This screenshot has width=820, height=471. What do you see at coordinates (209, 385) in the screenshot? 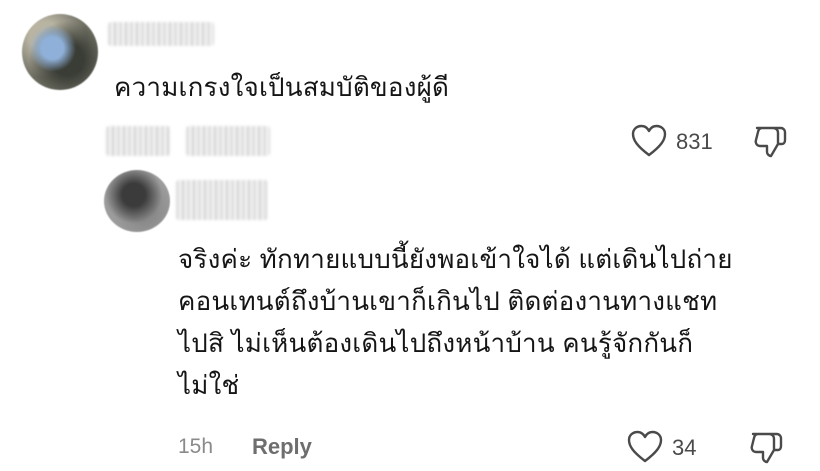
I see `reply-text-line: ไม่ใช่` at bounding box center [209, 385].